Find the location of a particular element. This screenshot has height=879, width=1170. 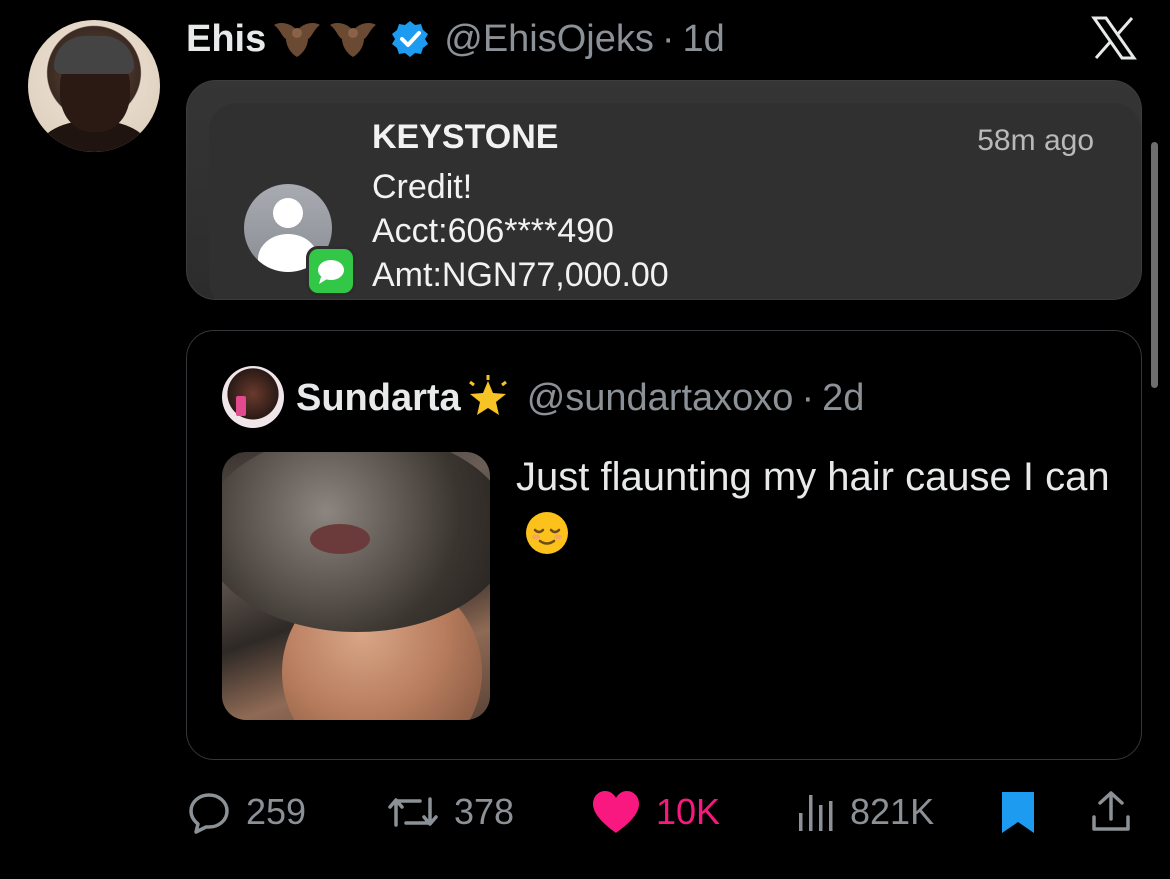

quoted-tweet-time: 2d is located at coordinates (843, 398).